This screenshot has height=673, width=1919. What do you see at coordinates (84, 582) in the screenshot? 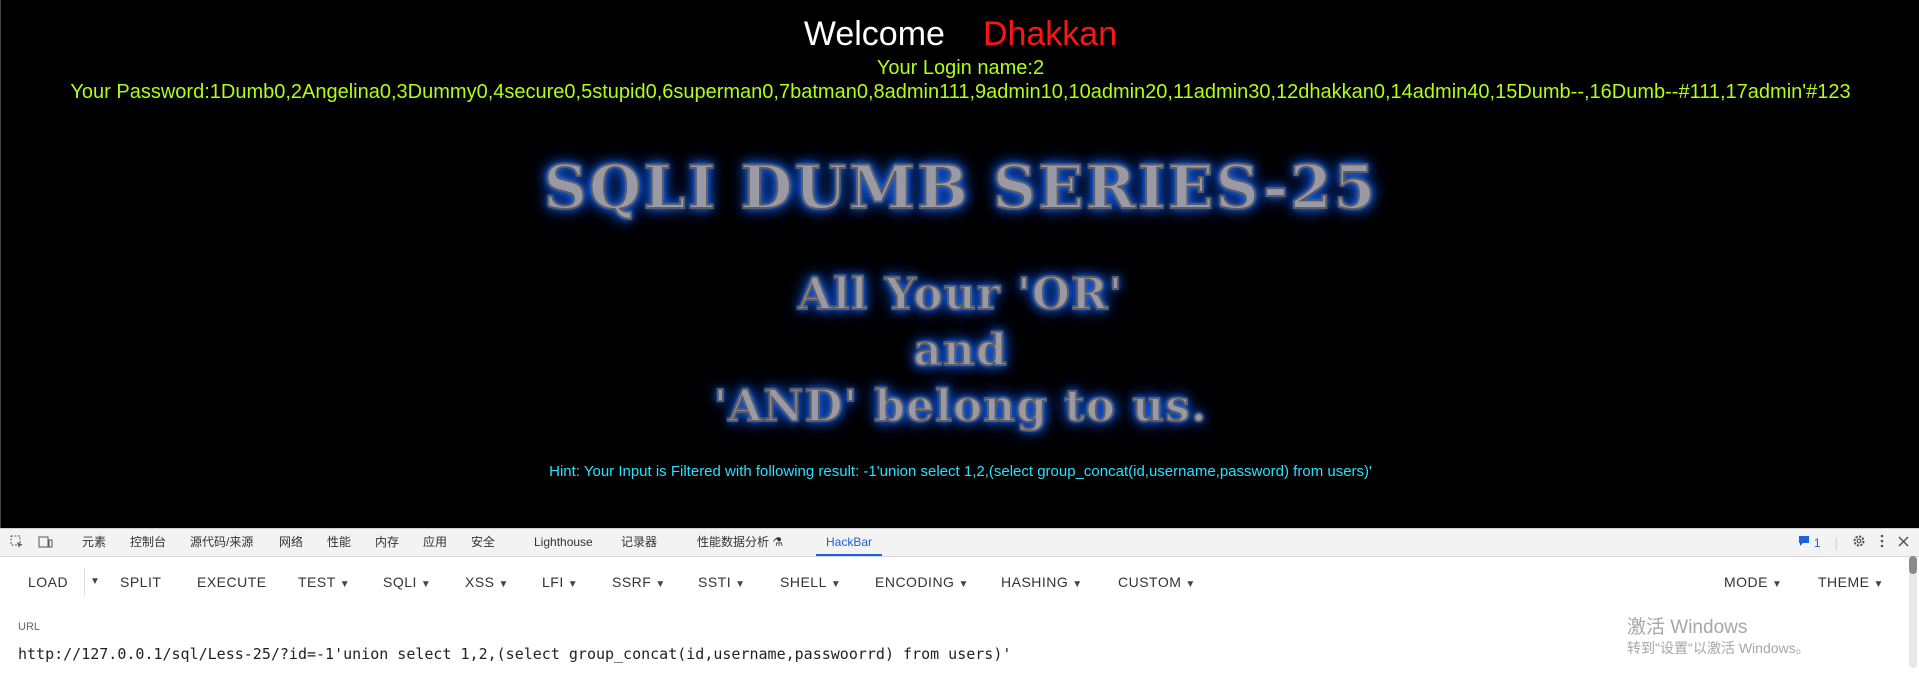
I see `load-divider` at bounding box center [84, 582].